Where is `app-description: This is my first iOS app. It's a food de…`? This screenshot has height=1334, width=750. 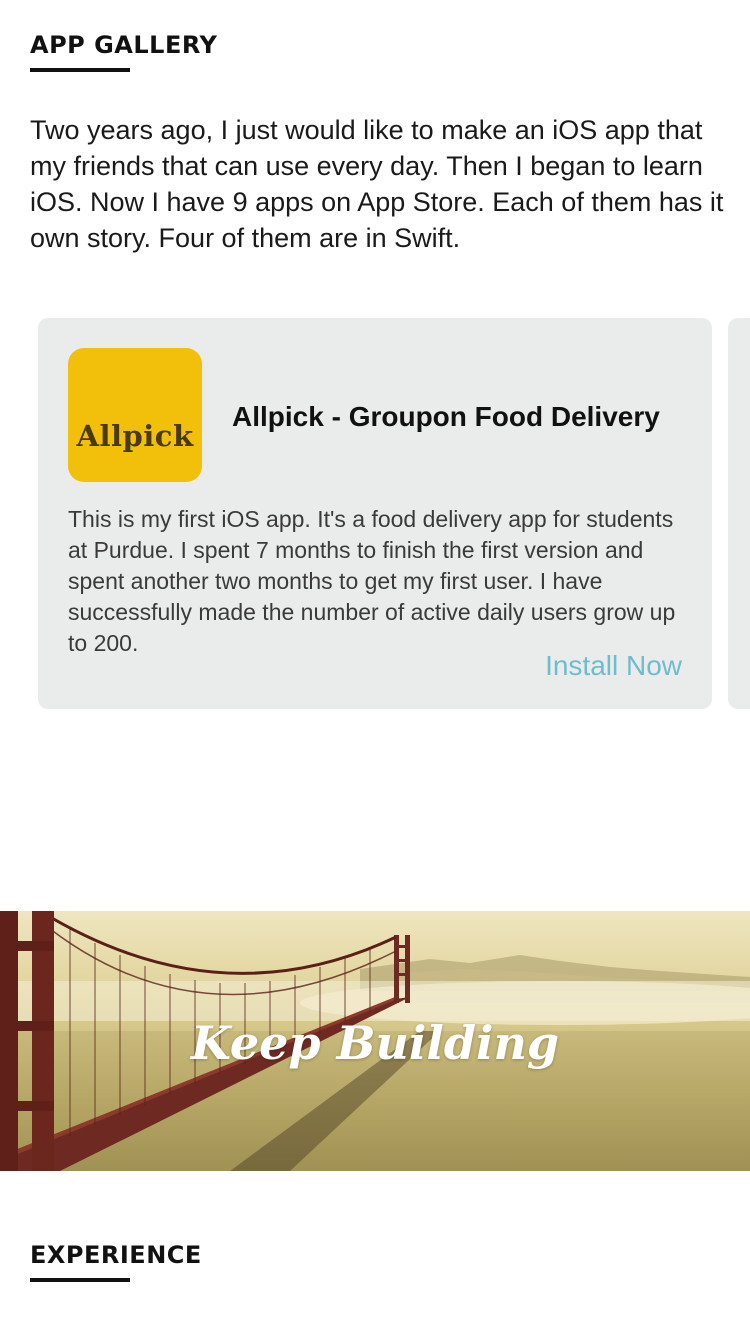 app-description: This is my first iOS app. It's a food de… is located at coordinates (372, 581).